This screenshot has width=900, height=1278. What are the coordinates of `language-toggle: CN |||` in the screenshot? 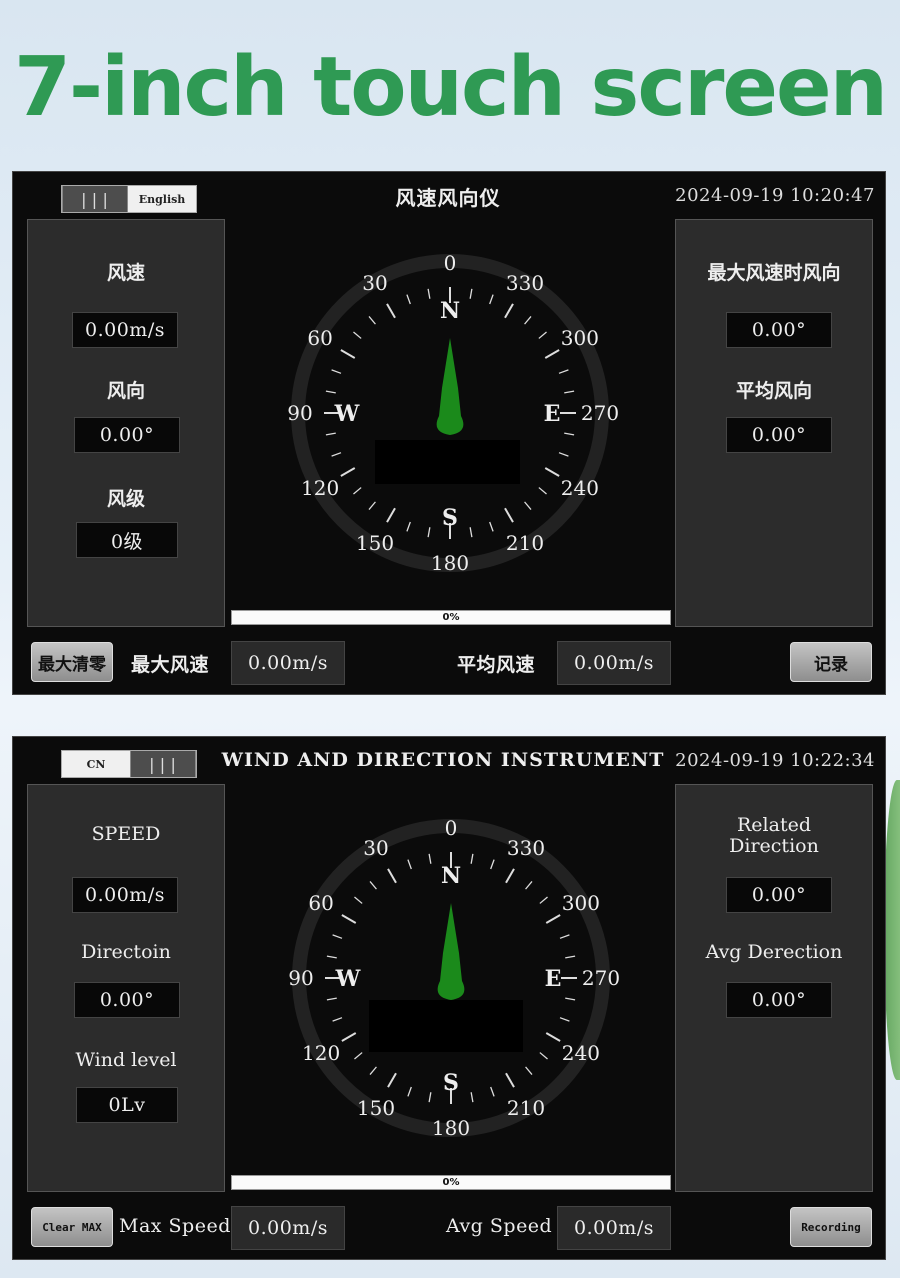 It's located at (129, 764).